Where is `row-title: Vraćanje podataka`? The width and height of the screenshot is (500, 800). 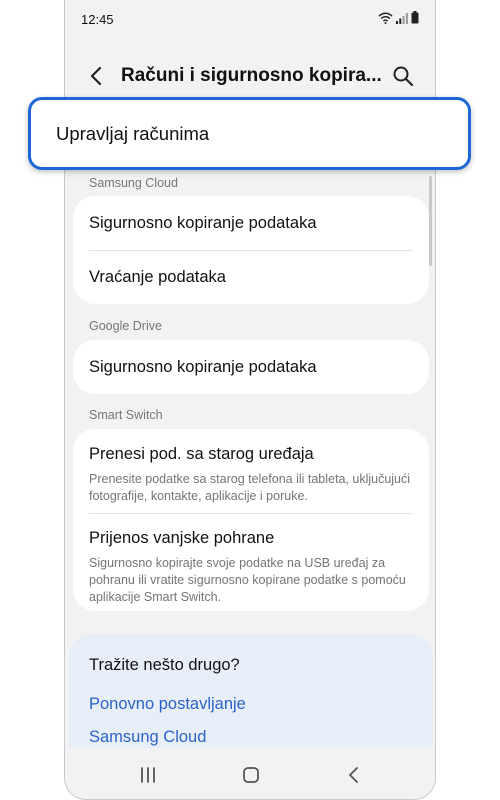
row-title: Vraćanje podataka is located at coordinates (157, 277).